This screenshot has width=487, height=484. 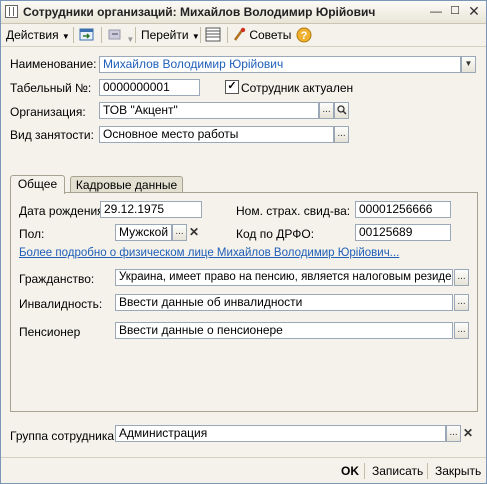 What do you see at coordinates (474, 11) in the screenshot?
I see `close-icon: ✕` at bounding box center [474, 11].